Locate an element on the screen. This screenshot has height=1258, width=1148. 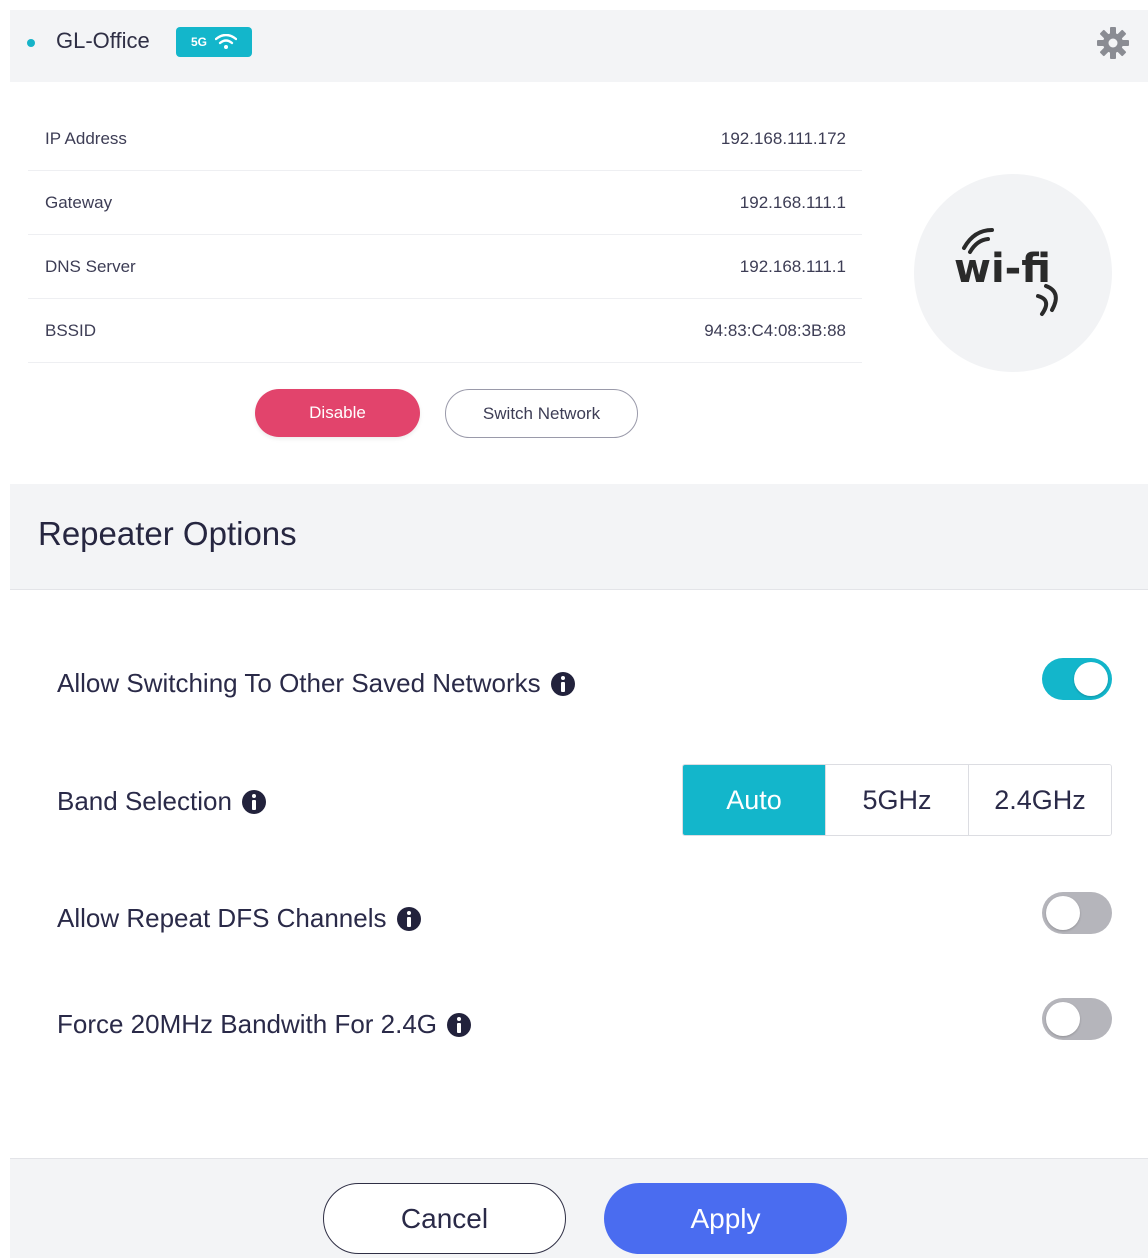
option-label: Force 20MHz Bandwith For 2.4G is located at coordinates (247, 1024).